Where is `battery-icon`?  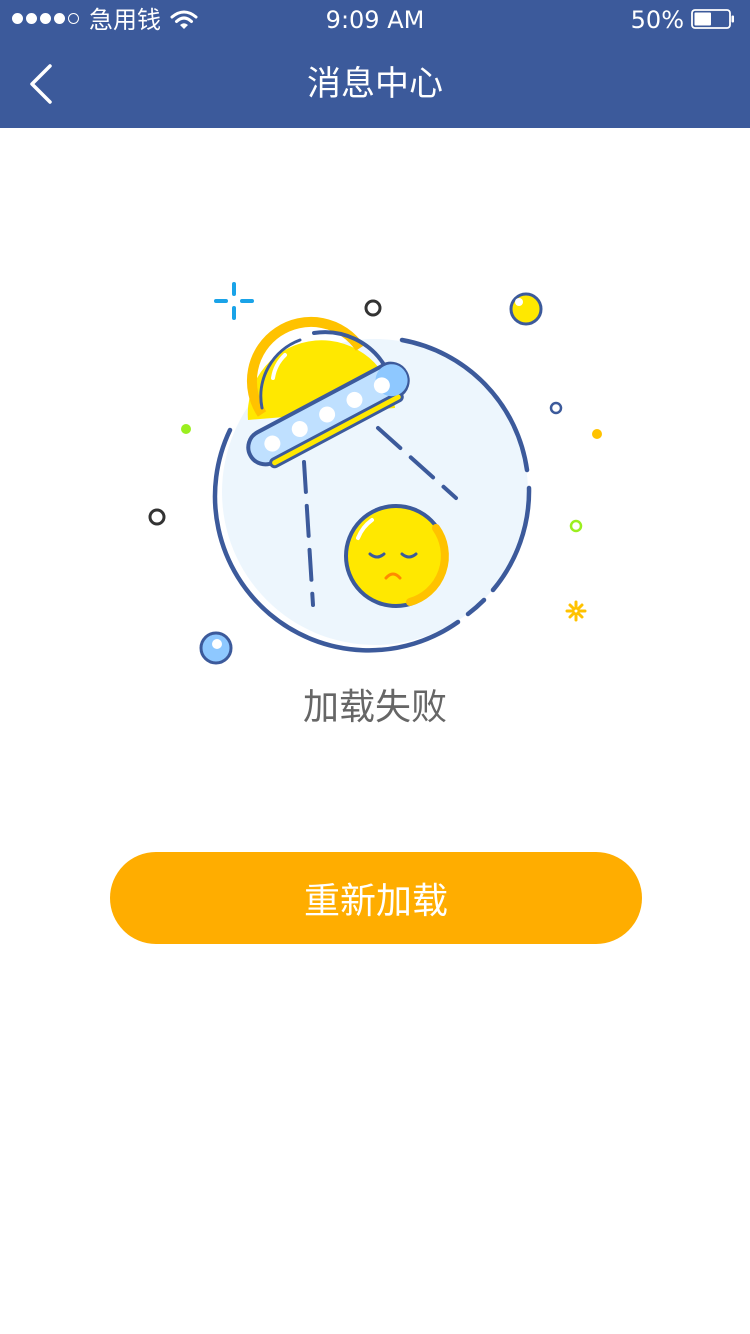 battery-icon is located at coordinates (712, 19).